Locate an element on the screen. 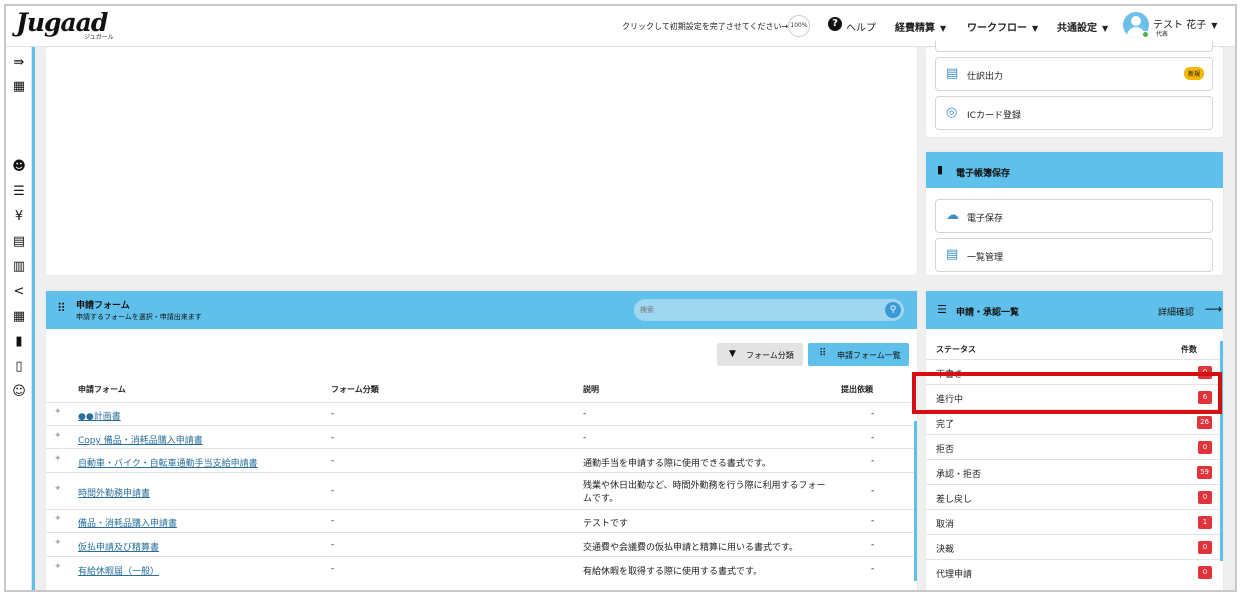  search-box: ⚲ is located at coordinates (769, 310).